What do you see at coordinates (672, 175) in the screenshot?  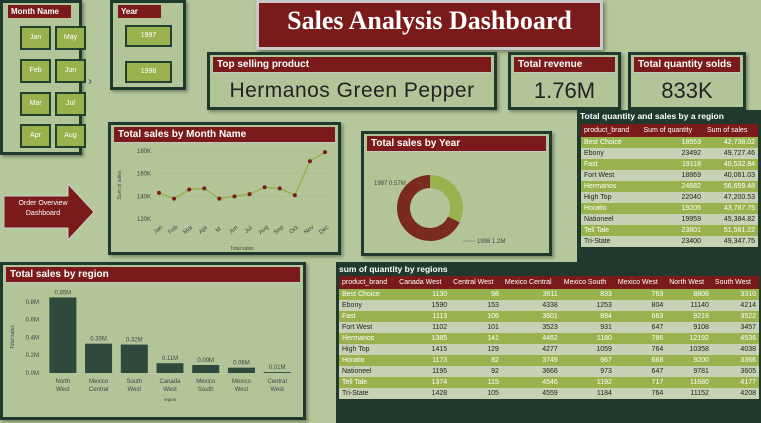 I see `table-cell: 18869` at bounding box center [672, 175].